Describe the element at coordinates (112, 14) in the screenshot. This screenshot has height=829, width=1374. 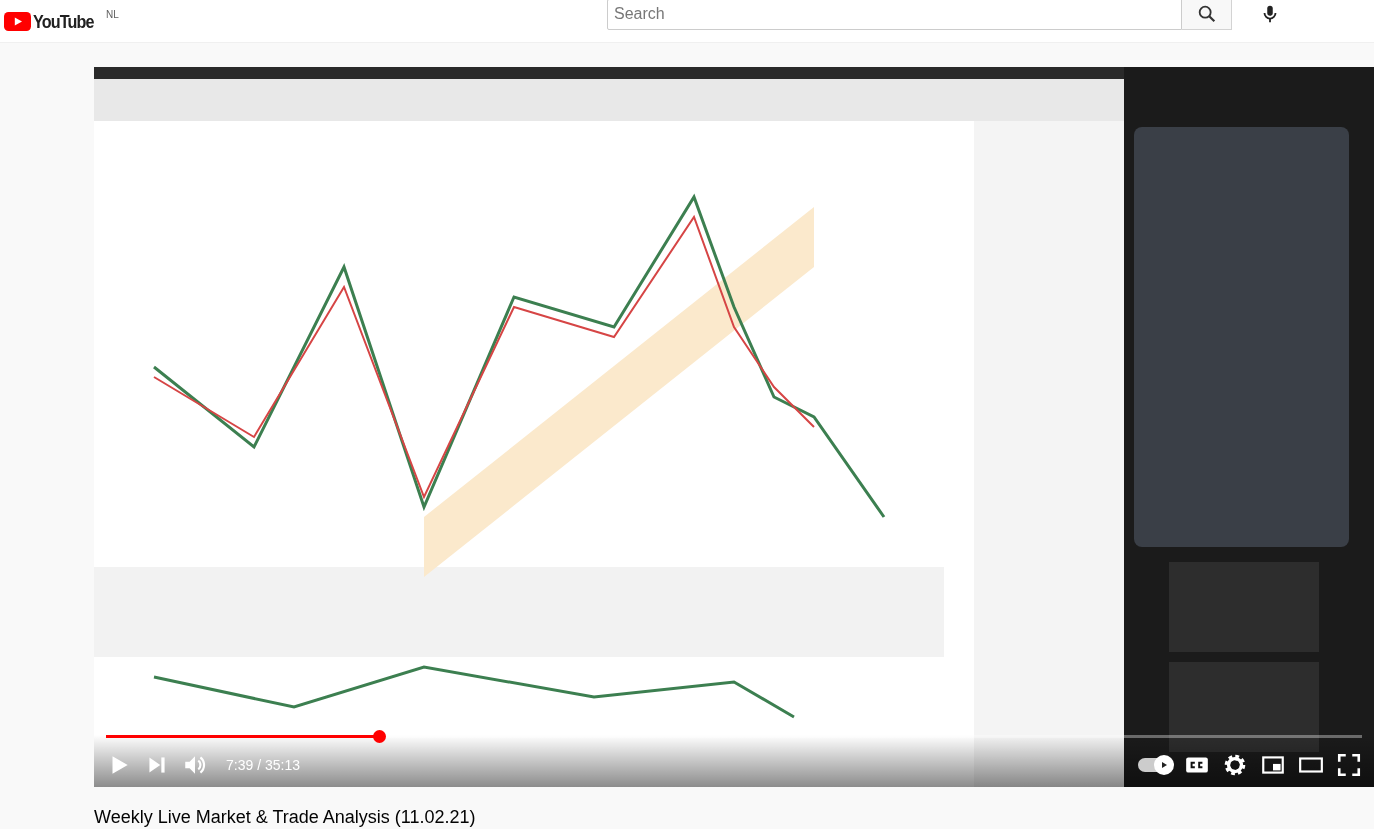
I see `region-code: NL` at that location.